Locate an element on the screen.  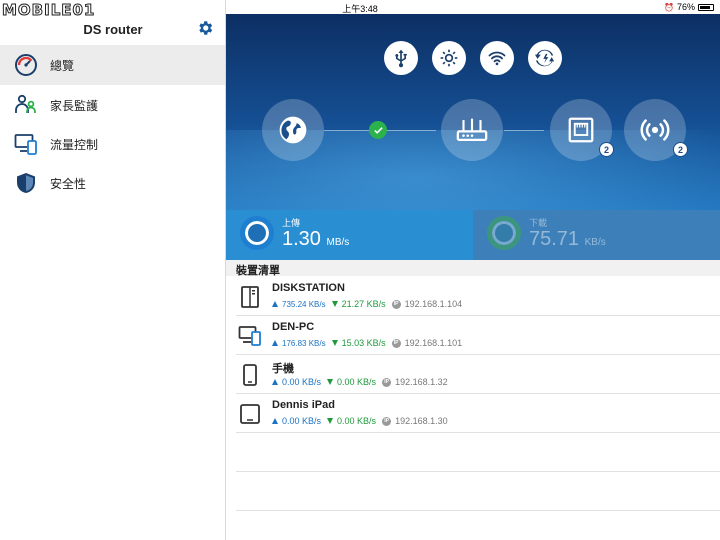
device-download: 21.27 KB/s is located at coordinates (363, 304).